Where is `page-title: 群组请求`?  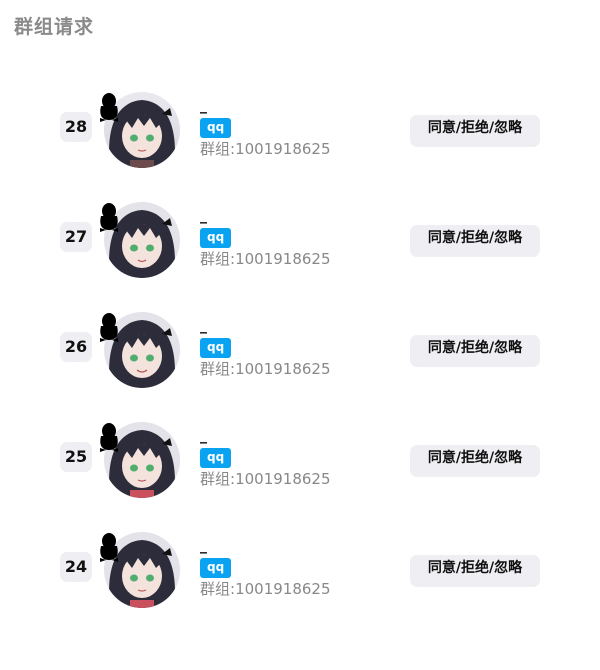
page-title: 群组请求 is located at coordinates (54, 27).